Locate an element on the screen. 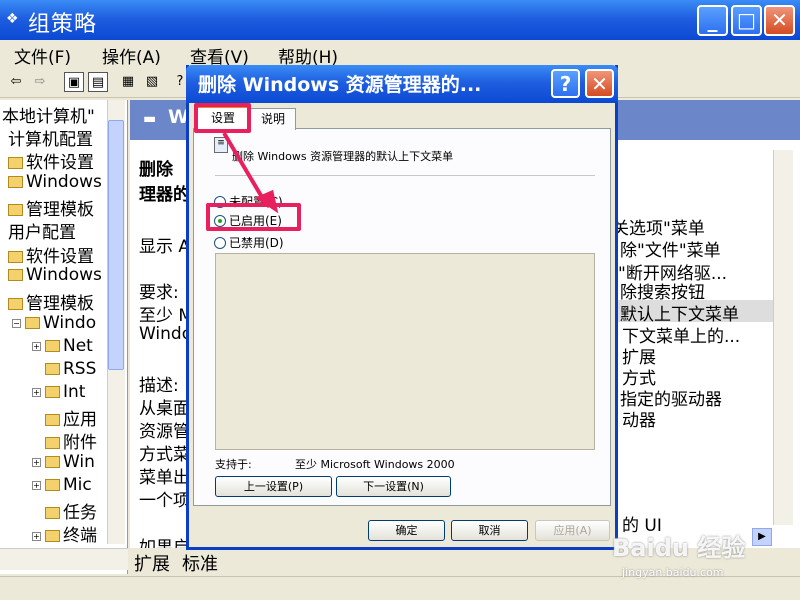 This screenshot has width=800, height=600. highlight-box-enabled-radio is located at coordinates (253, 217).